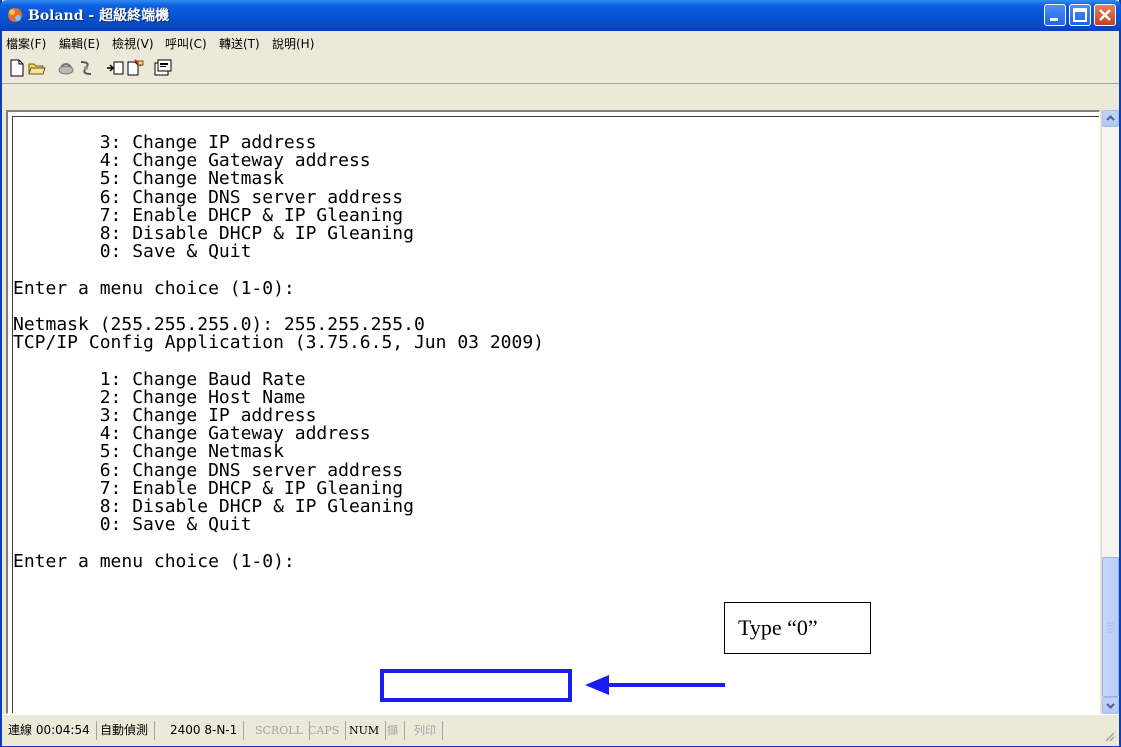  I want to click on minimize-icon, so click(1054, 19).